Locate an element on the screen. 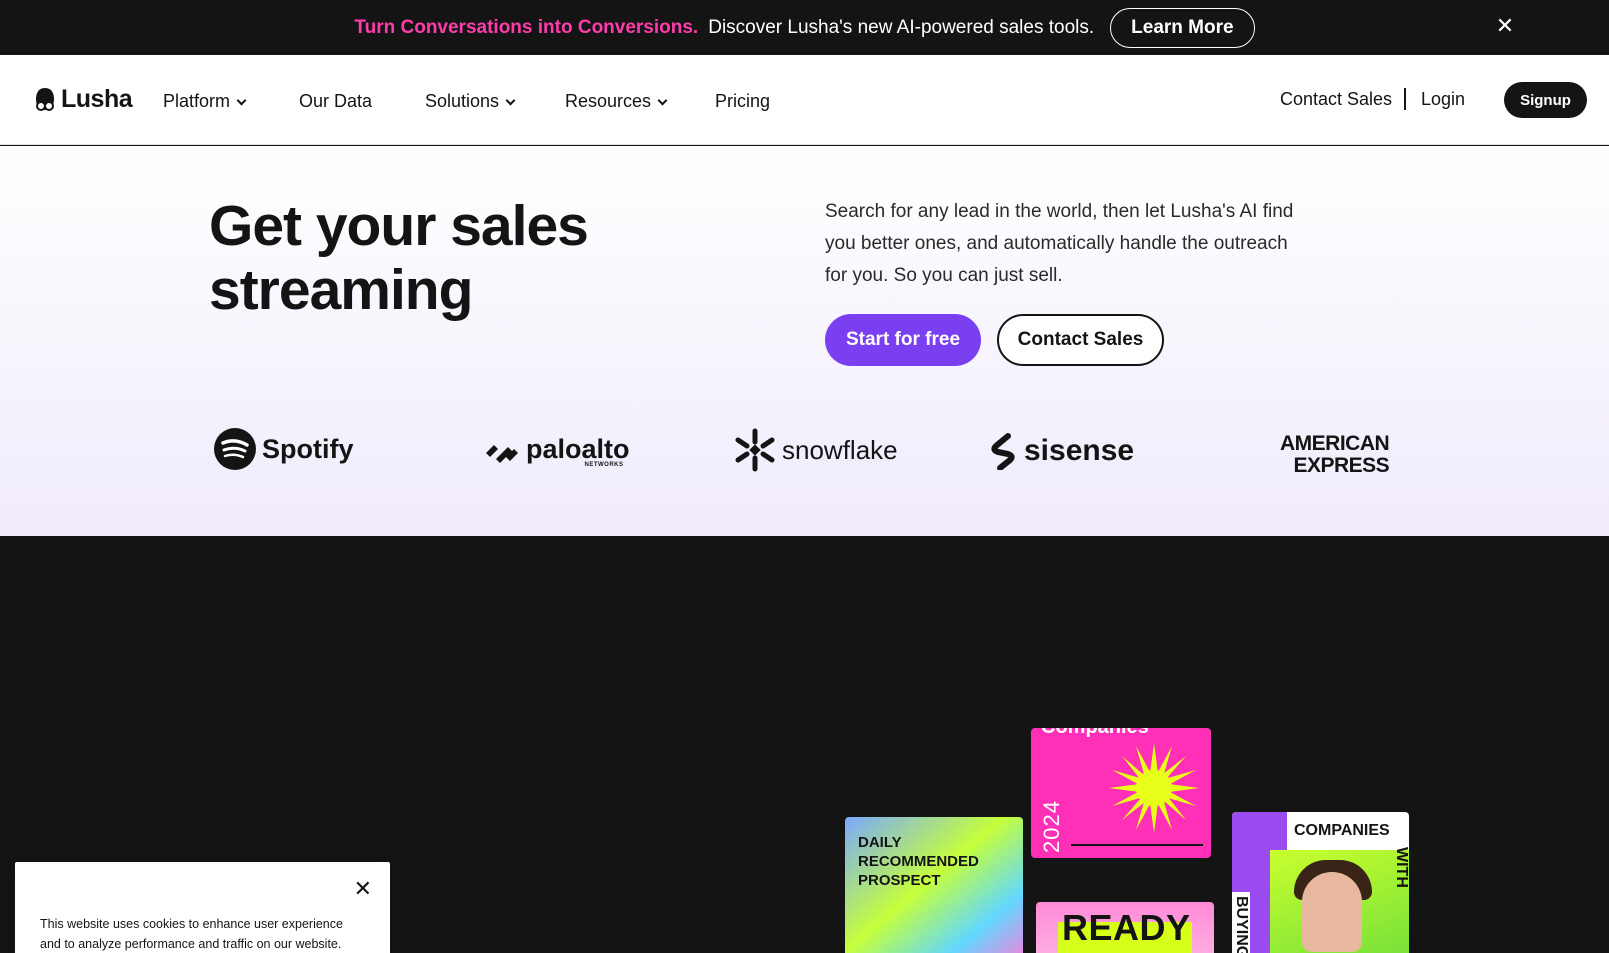 The image size is (1609, 953). paloalto-icon is located at coordinates (502, 454).